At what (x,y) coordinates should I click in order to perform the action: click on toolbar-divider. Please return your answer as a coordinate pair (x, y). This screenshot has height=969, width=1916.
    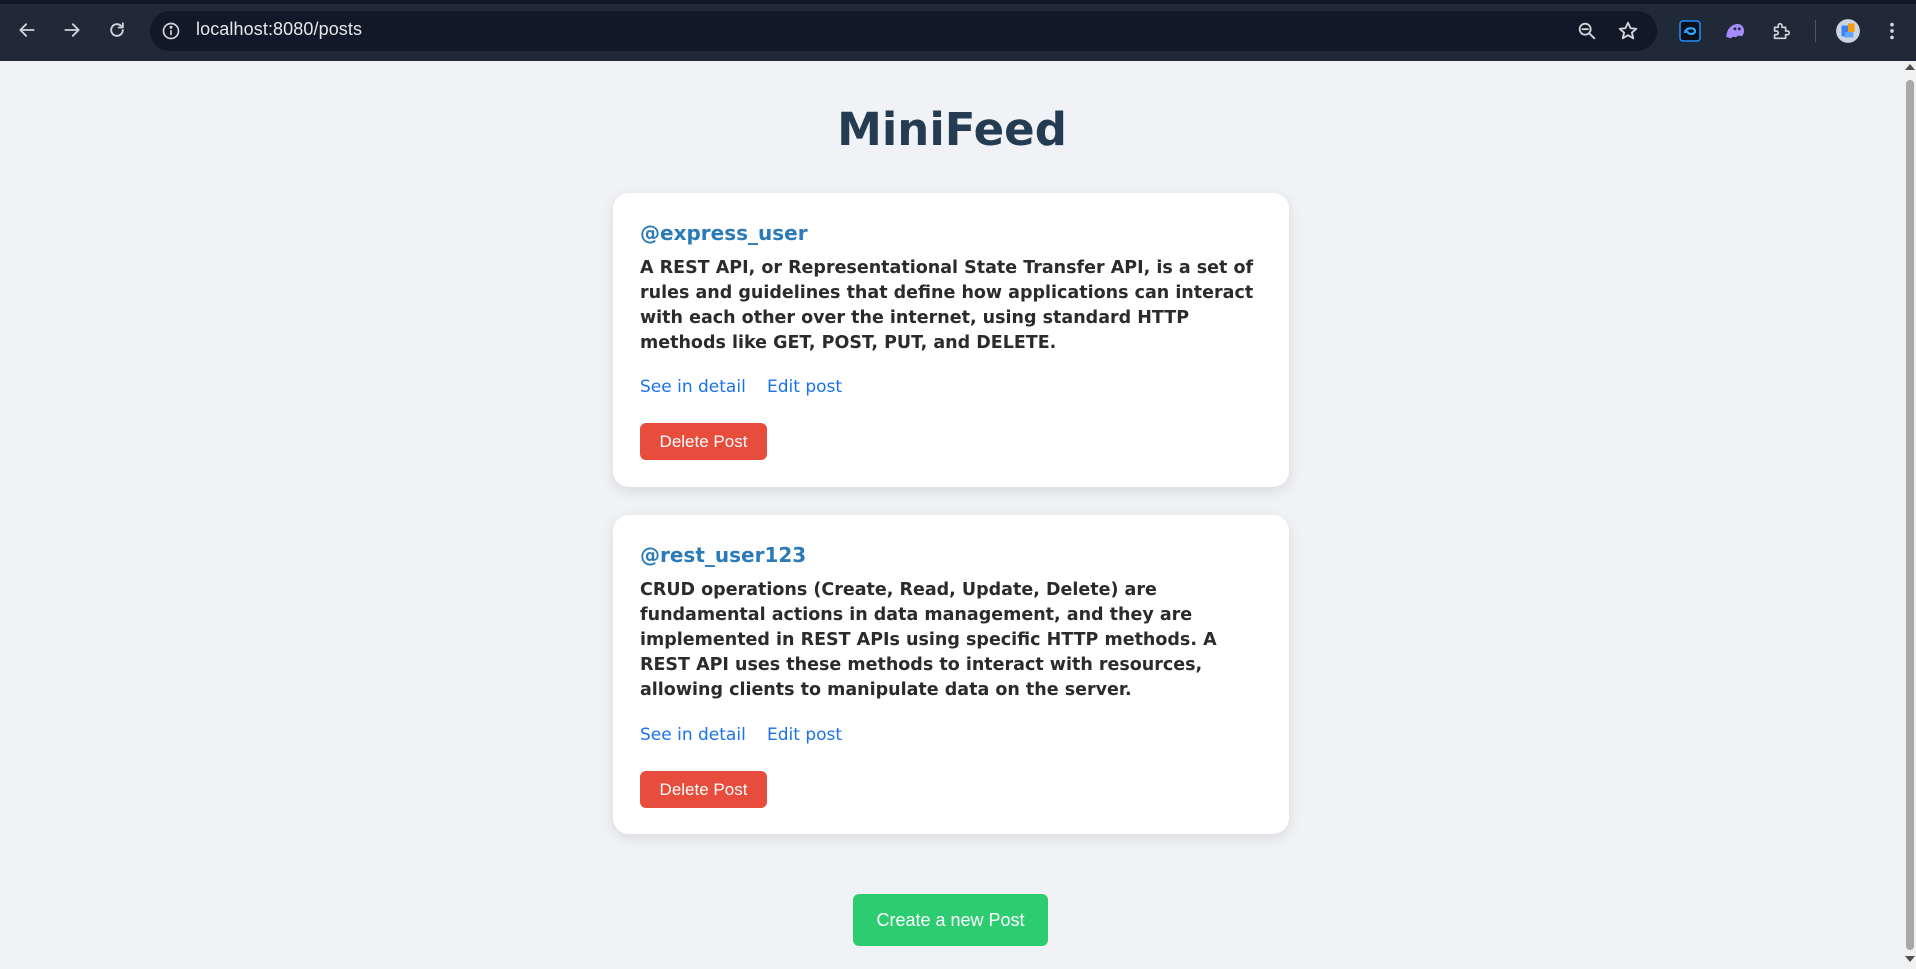
    Looking at the image, I should click on (1815, 31).